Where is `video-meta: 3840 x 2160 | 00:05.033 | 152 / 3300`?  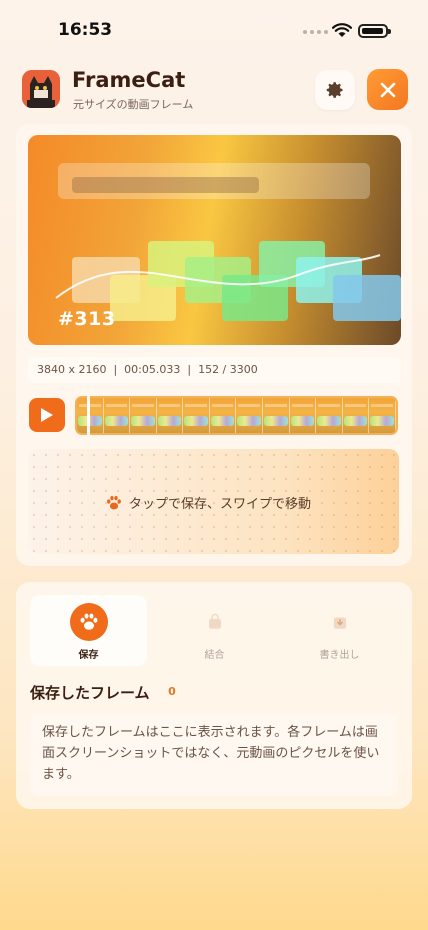
video-meta: 3840 x 2160 | 00:05.033 | 152 / 3300 is located at coordinates (214, 370).